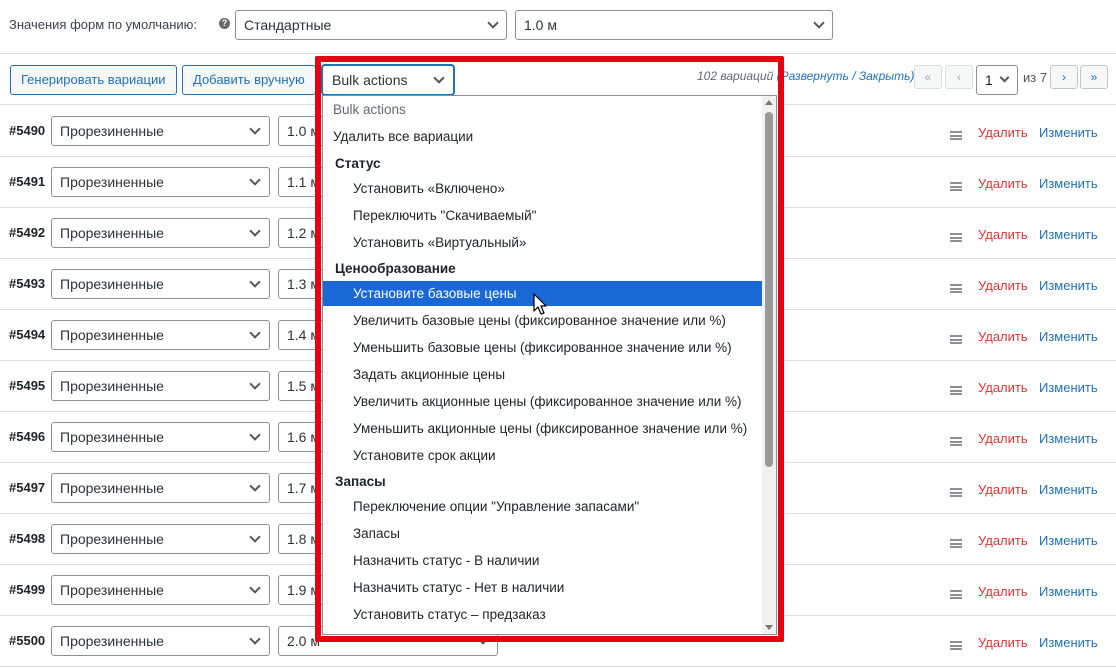  What do you see at coordinates (303, 284) in the screenshot?
I see `variation-length-value: 1.3 м` at bounding box center [303, 284].